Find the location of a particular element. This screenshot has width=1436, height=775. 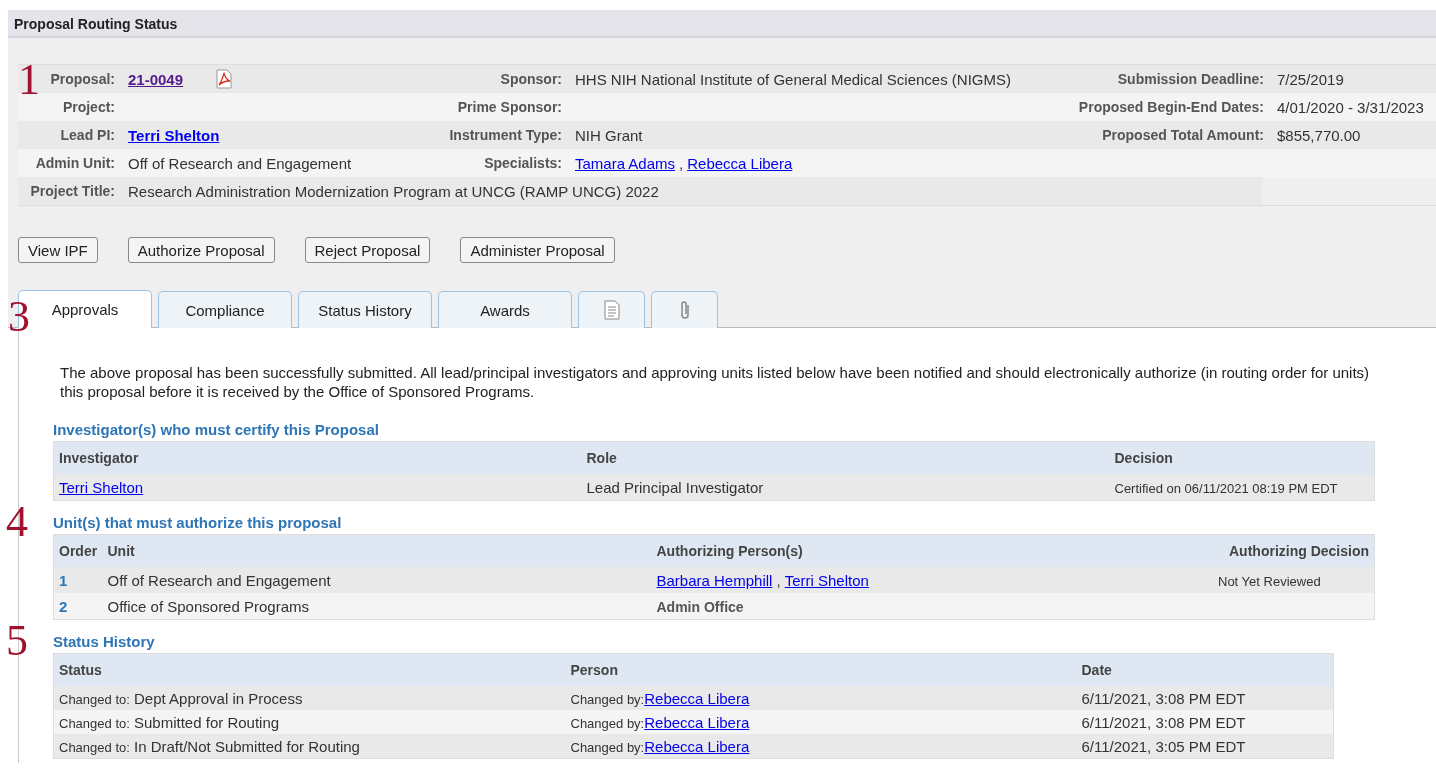

intro-text: The above proposal has been successfully submitted. All lead/principal investigators and approving units listed below have been notified and should electronically authorize (in routing order for units) this proposal before it is received by the Office of Sponsored Programs. is located at coordinates (715, 382).